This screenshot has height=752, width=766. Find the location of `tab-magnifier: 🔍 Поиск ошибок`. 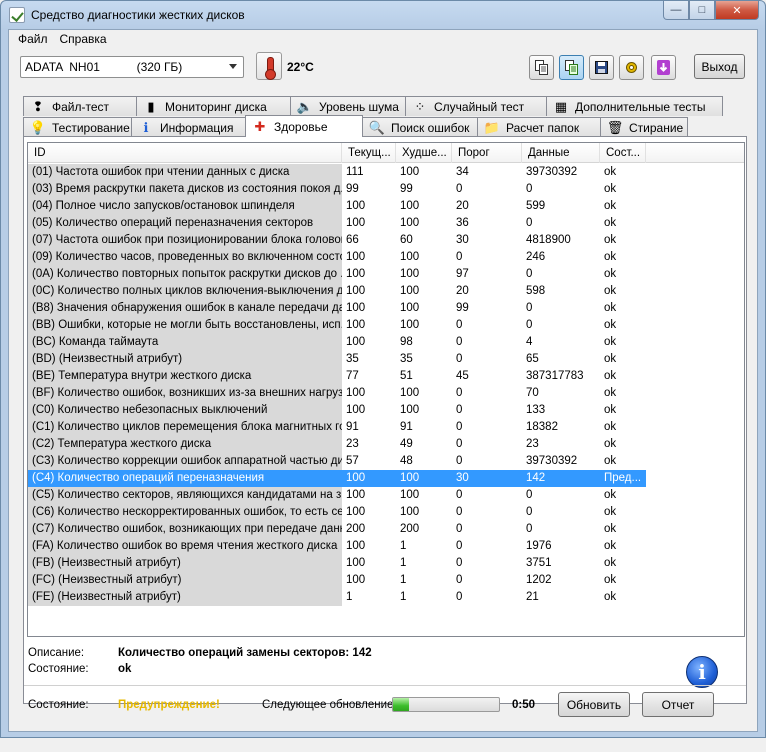

tab-magnifier: 🔍 Поиск ошибок is located at coordinates (420, 127).